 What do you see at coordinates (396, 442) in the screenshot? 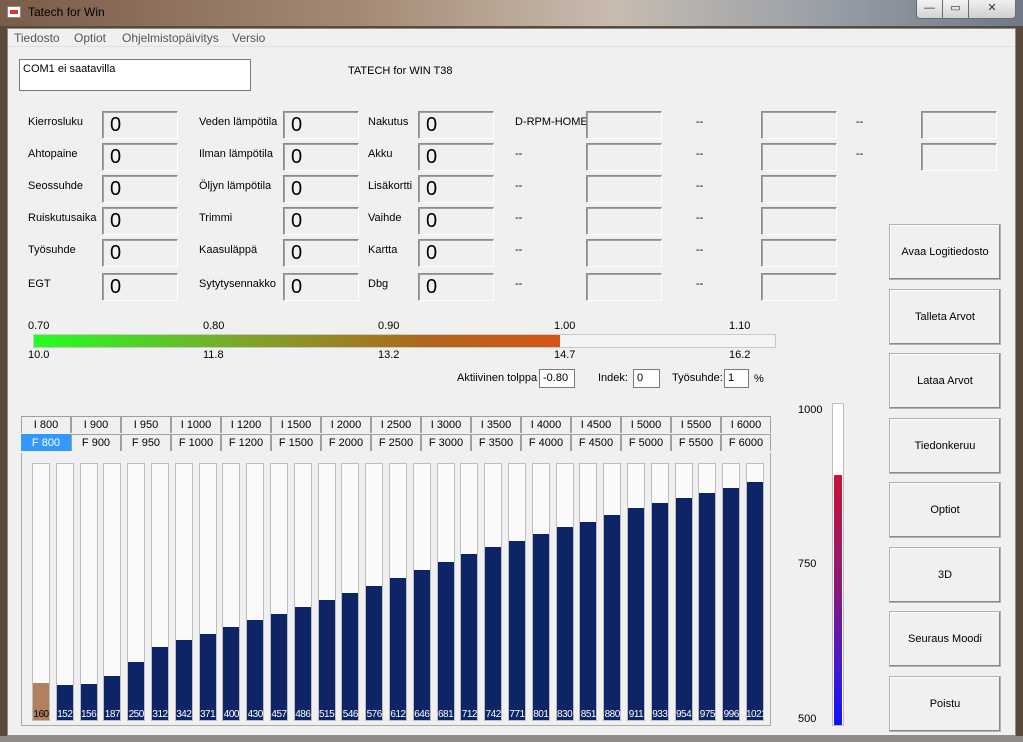
I see `tab-fuel: F 2500` at bounding box center [396, 442].